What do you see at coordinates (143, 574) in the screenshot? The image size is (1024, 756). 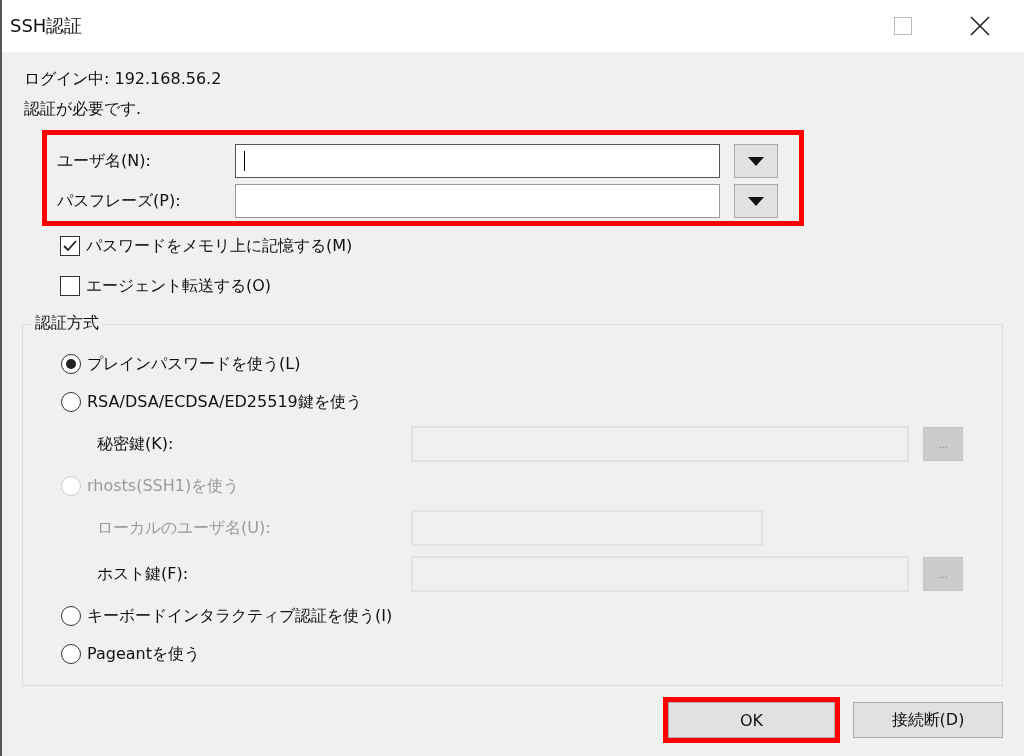 I see `field-label: ホスト鍵(F):` at bounding box center [143, 574].